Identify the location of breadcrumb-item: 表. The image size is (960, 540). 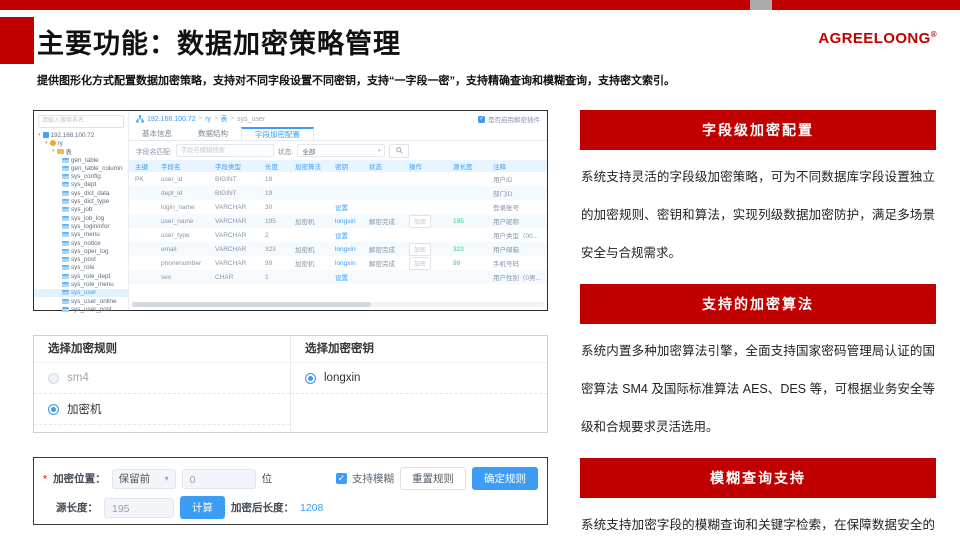
(224, 119).